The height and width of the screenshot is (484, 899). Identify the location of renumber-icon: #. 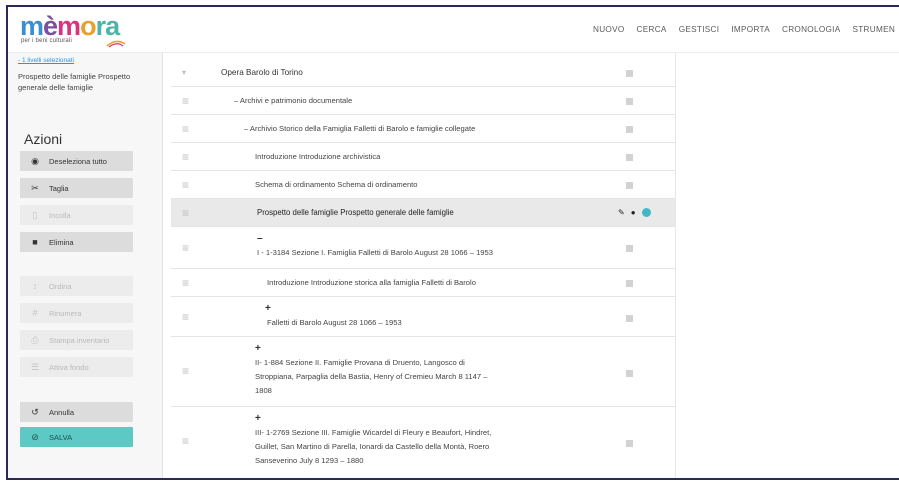
(35, 313).